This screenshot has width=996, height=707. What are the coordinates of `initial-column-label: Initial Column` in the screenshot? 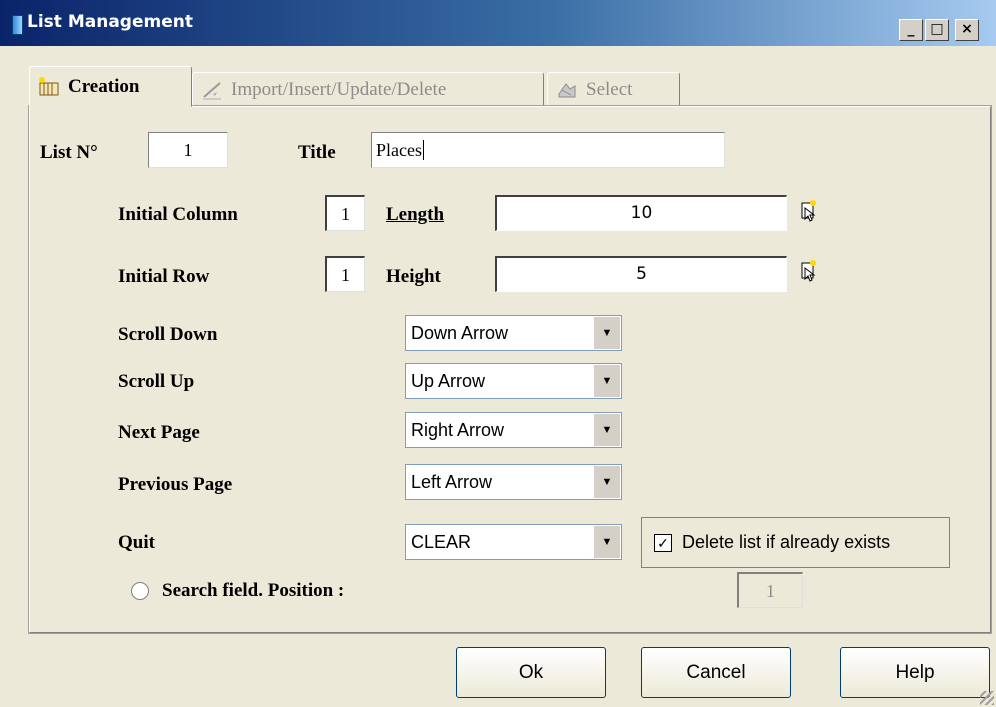 It's located at (178, 214).